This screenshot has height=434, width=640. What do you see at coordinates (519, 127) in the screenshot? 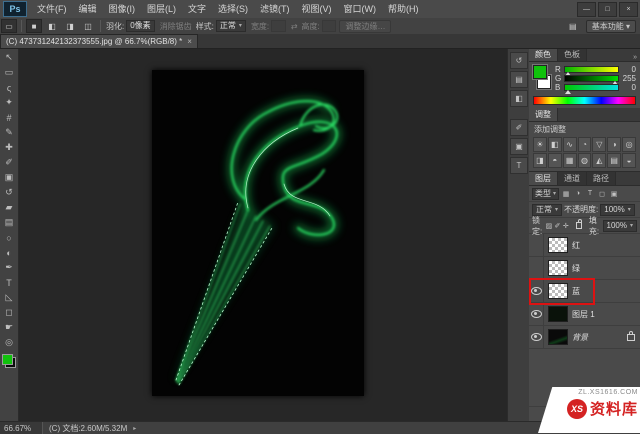
I see `brush-panel-icon: ✐` at bounding box center [519, 127].